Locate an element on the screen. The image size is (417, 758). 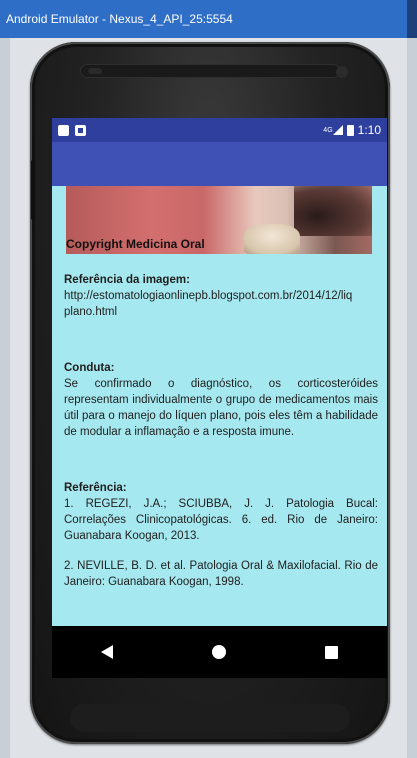
image-reference-url-2: plano.html is located at coordinates (221, 312).